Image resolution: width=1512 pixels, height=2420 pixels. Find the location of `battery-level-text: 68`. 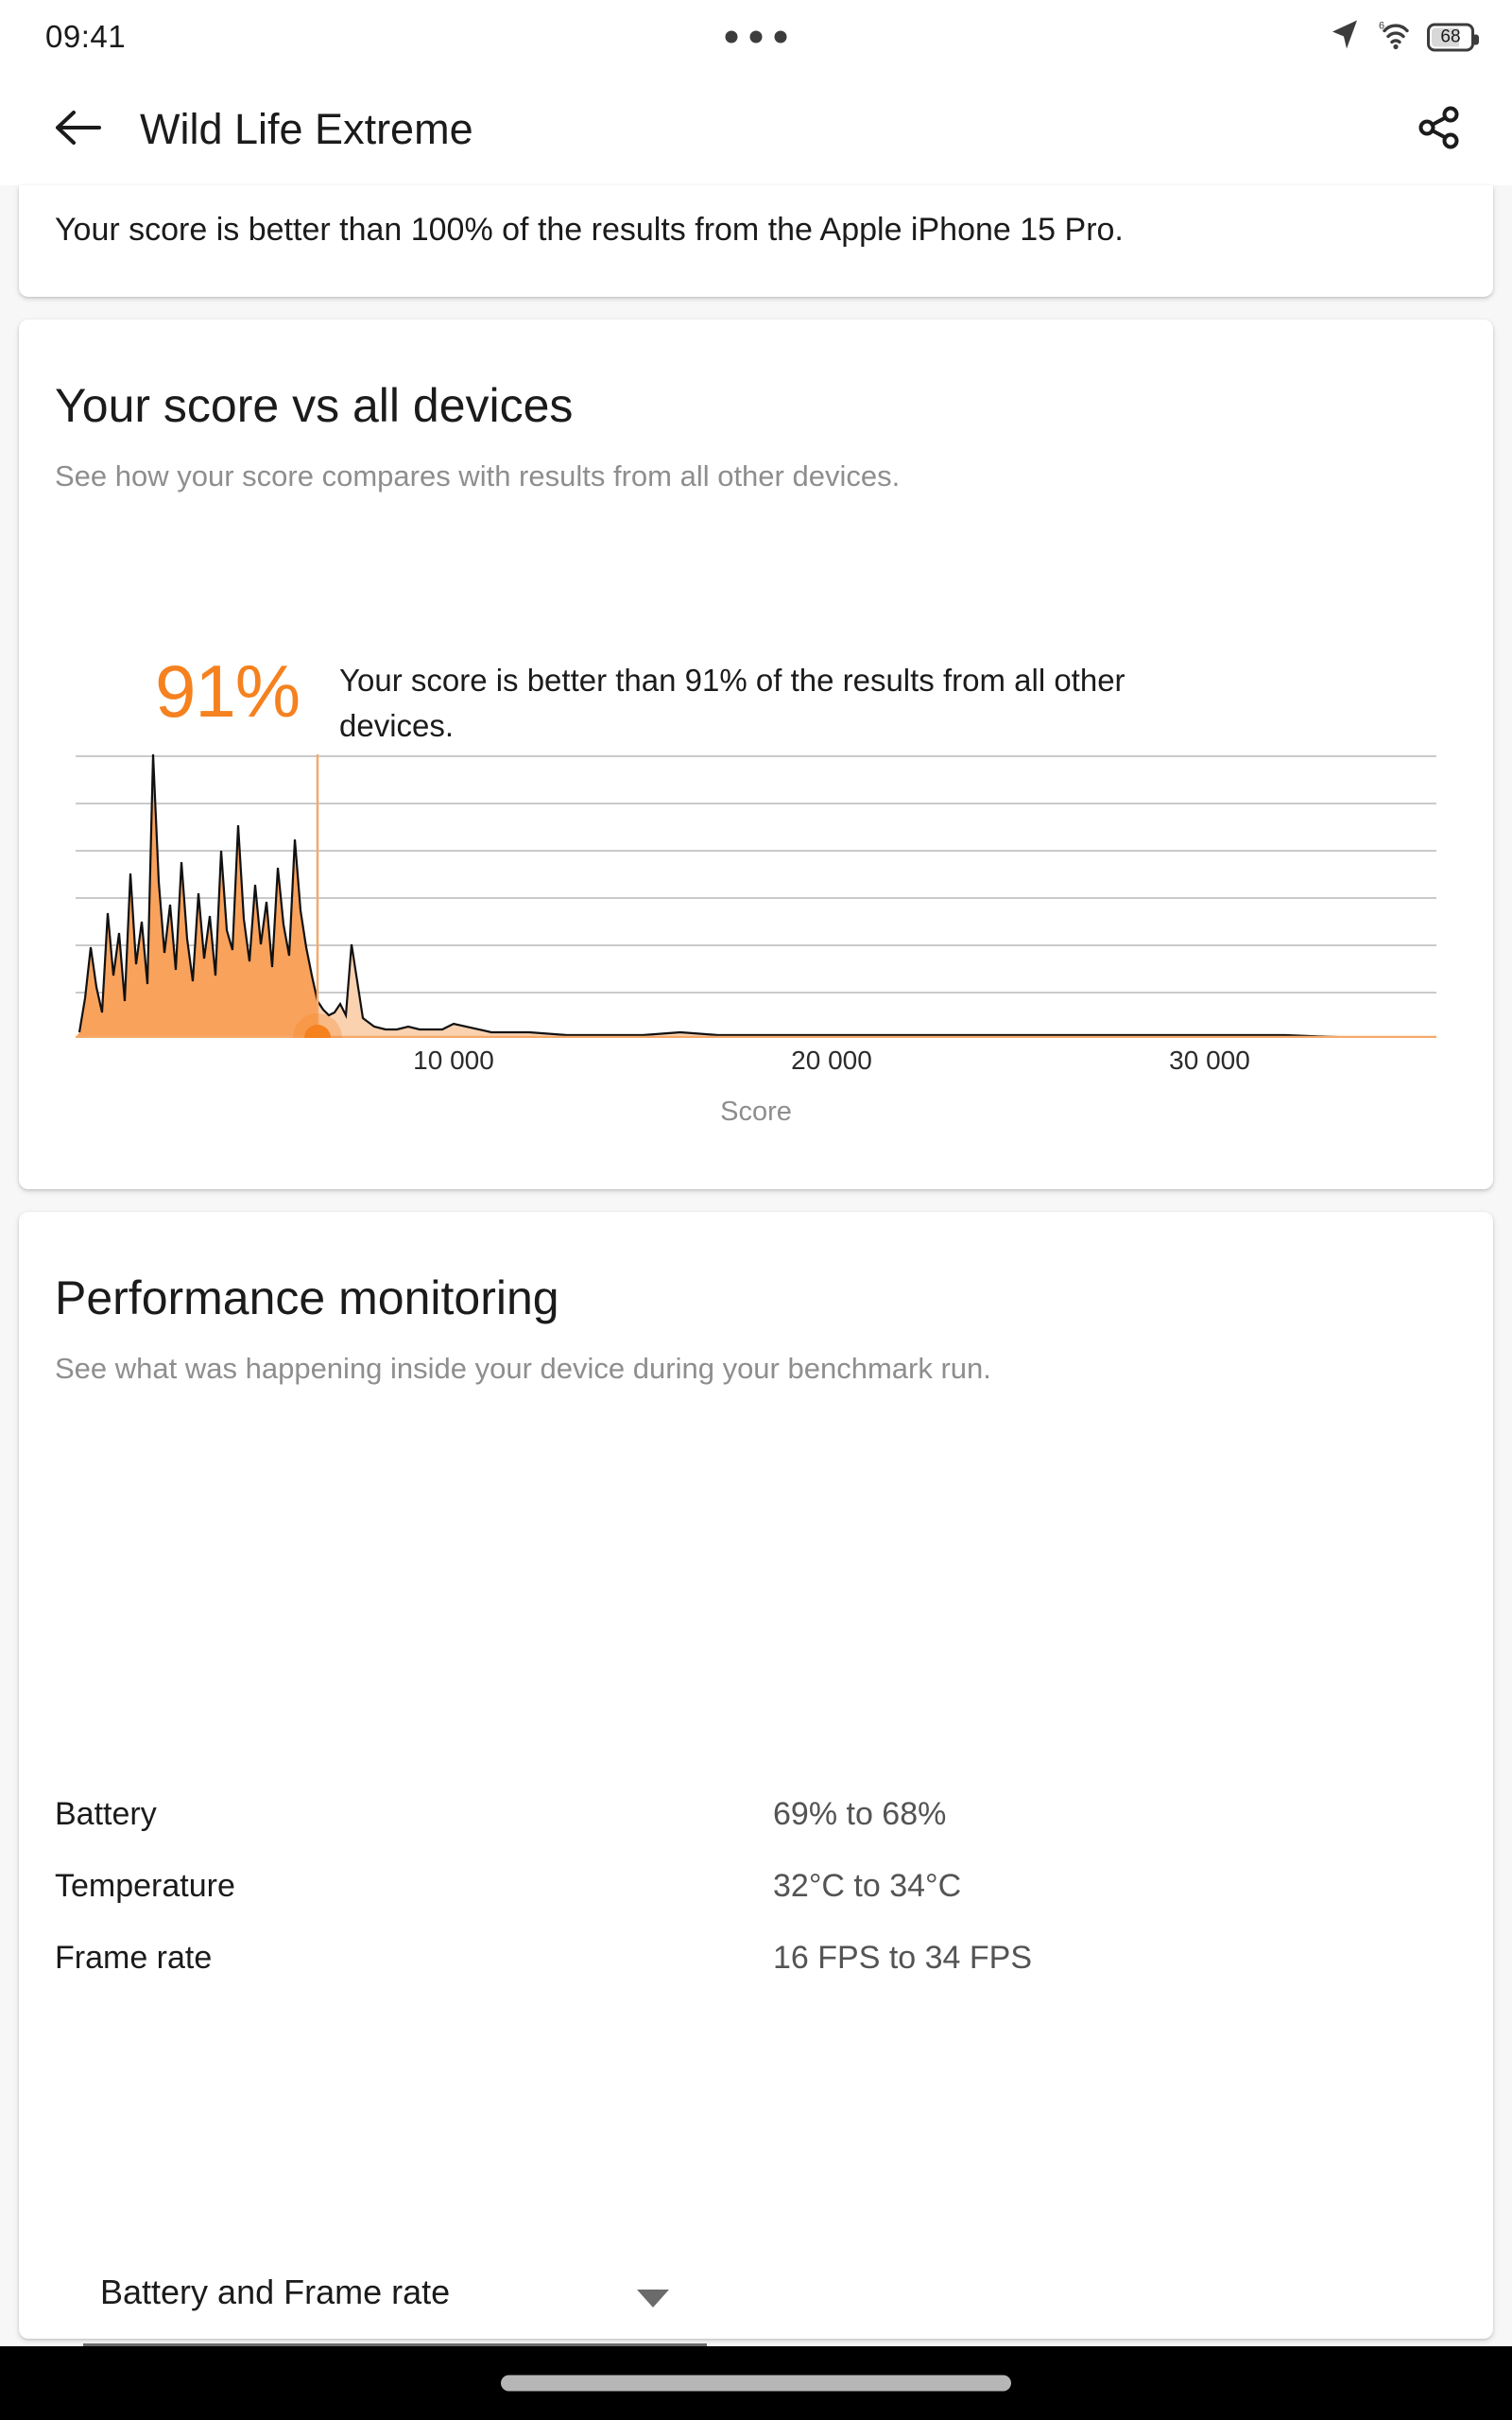

battery-level-text: 68 is located at coordinates (1450, 36).